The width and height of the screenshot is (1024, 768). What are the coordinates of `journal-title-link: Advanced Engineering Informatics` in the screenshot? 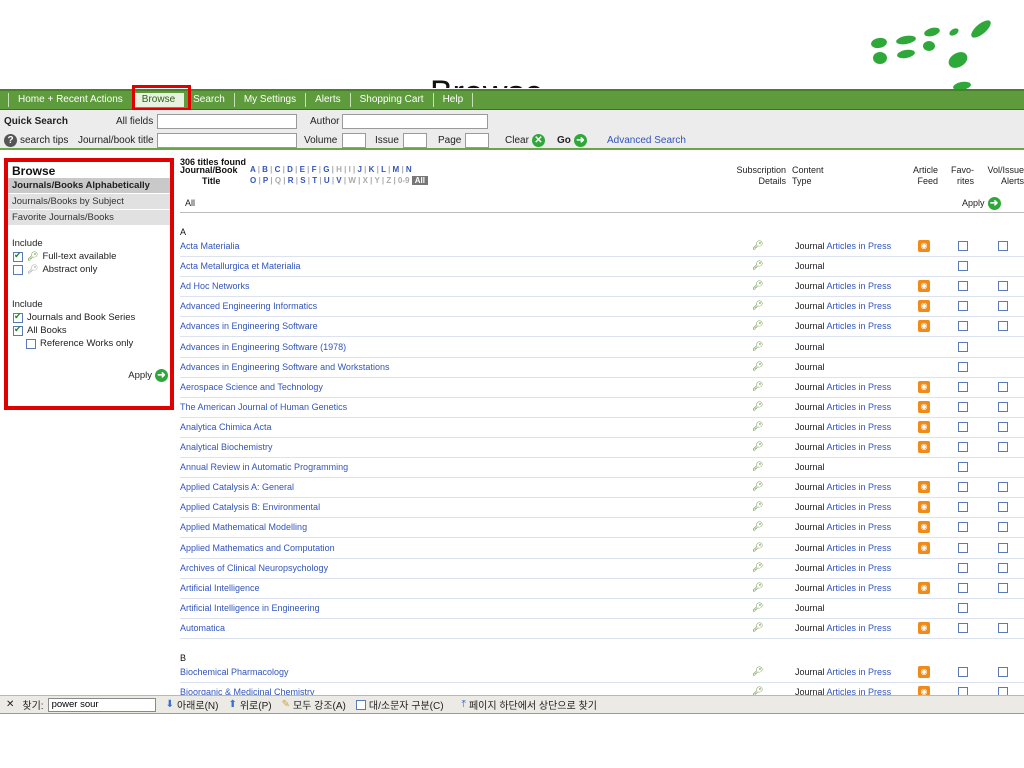 It's located at (248, 306).